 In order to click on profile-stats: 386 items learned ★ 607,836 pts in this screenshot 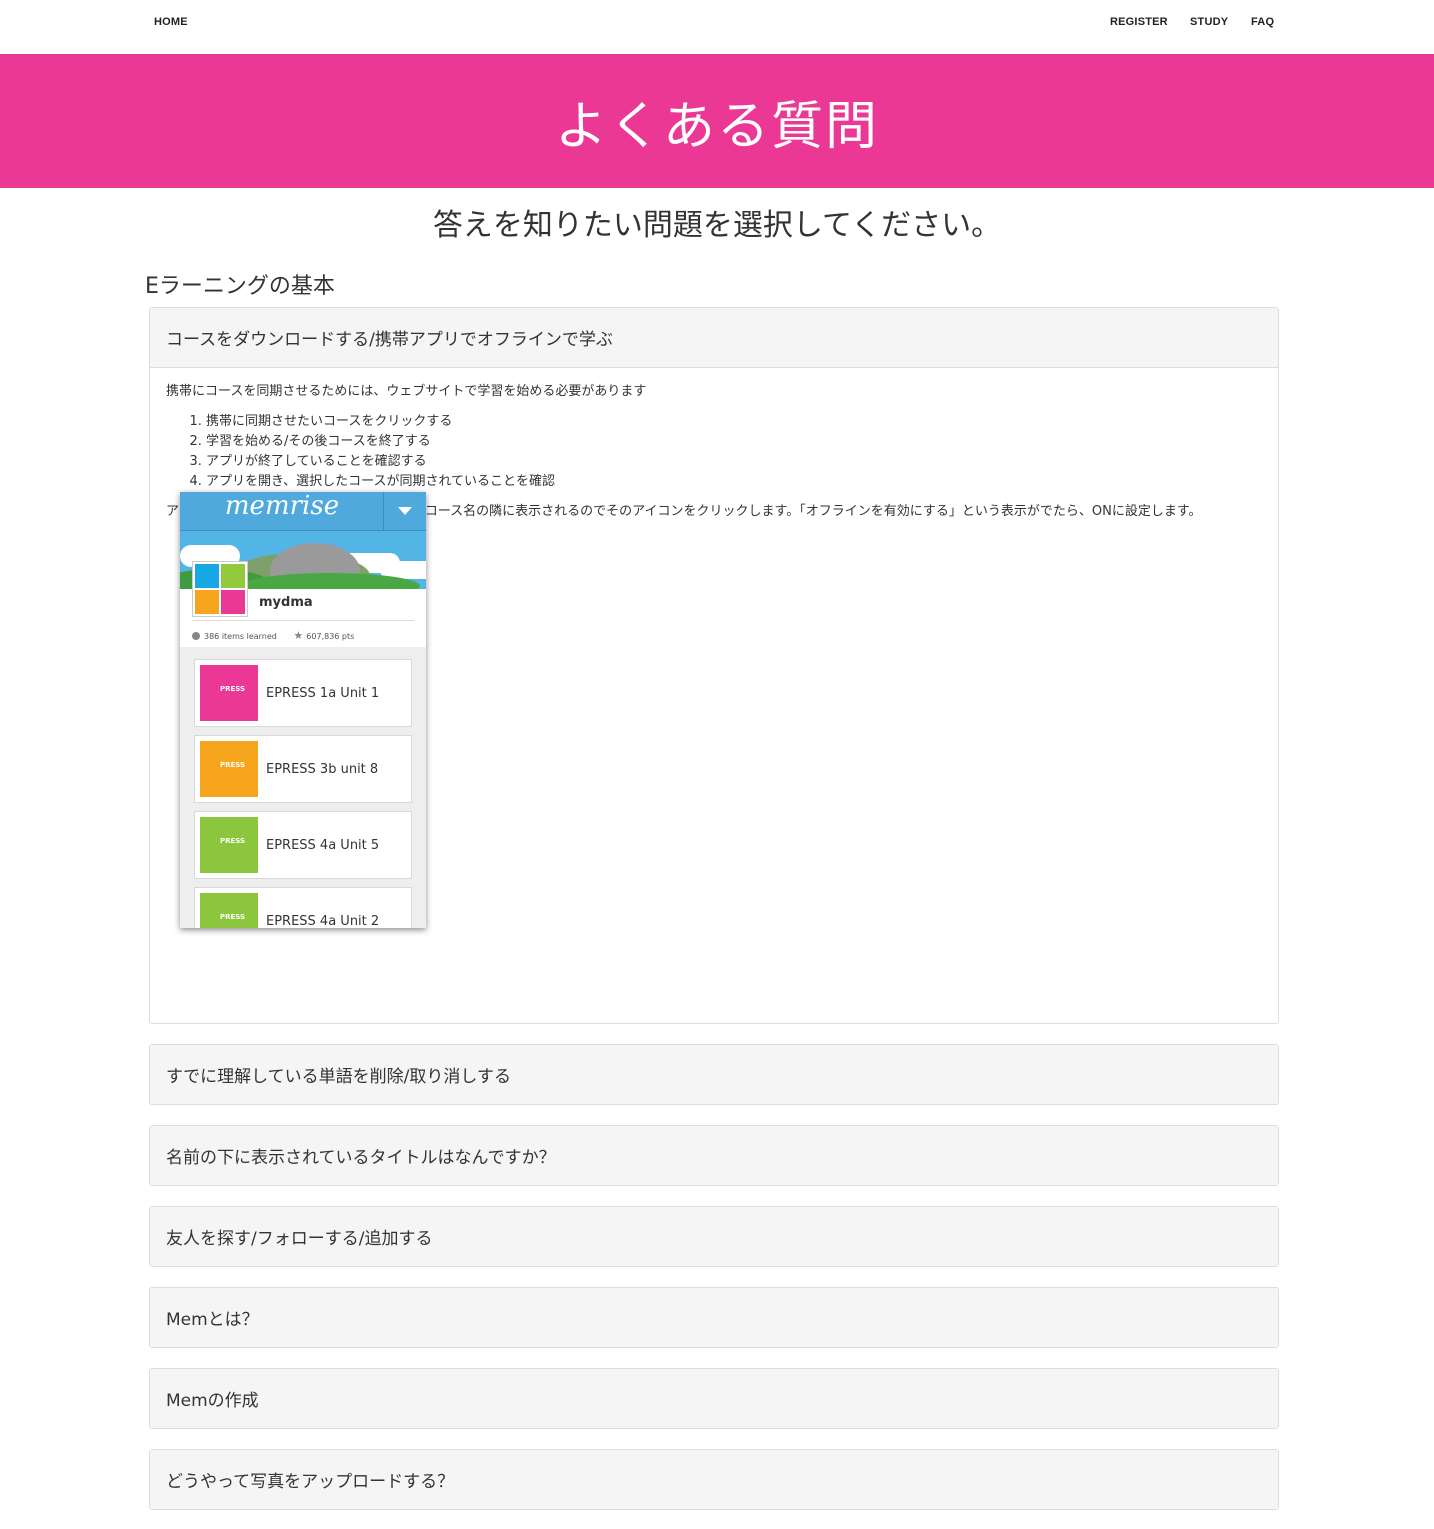, I will do `click(303, 633)`.